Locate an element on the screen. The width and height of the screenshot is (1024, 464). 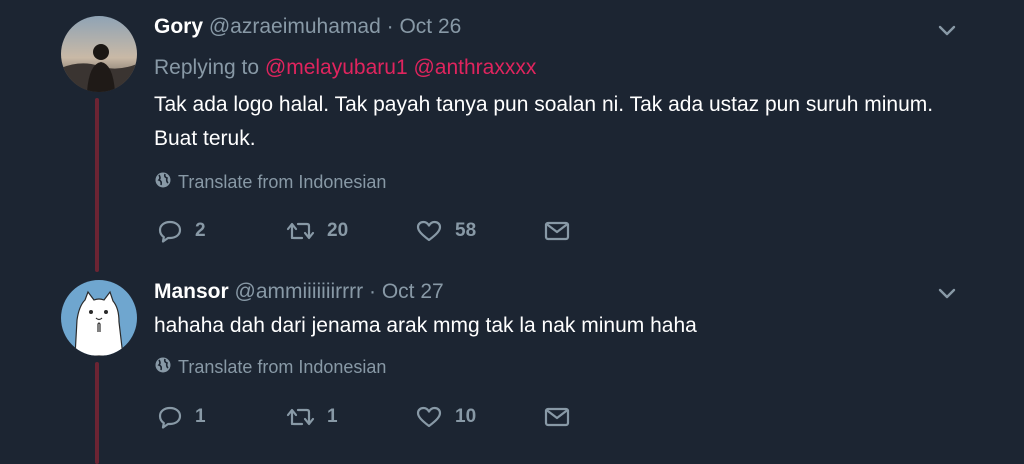
reply-count: 2 is located at coordinates (200, 230).